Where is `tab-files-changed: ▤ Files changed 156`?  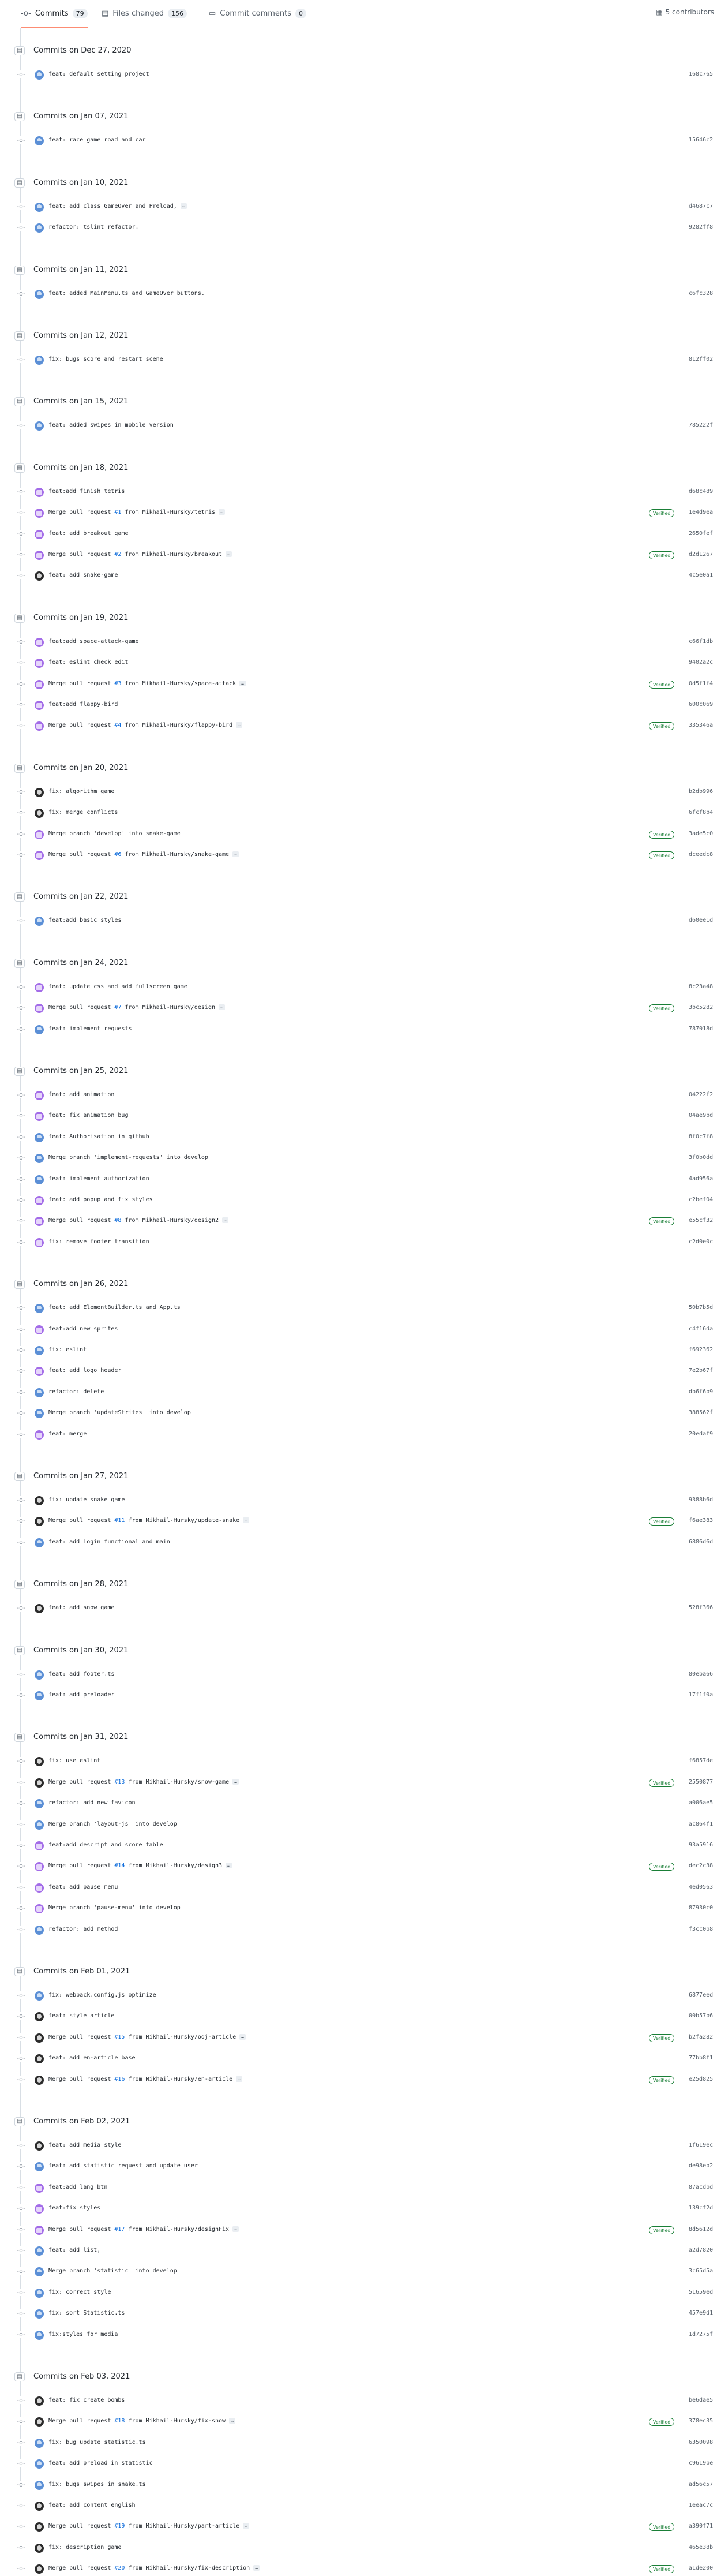 tab-files-changed: ▤ Files changed 156 is located at coordinates (144, 13).